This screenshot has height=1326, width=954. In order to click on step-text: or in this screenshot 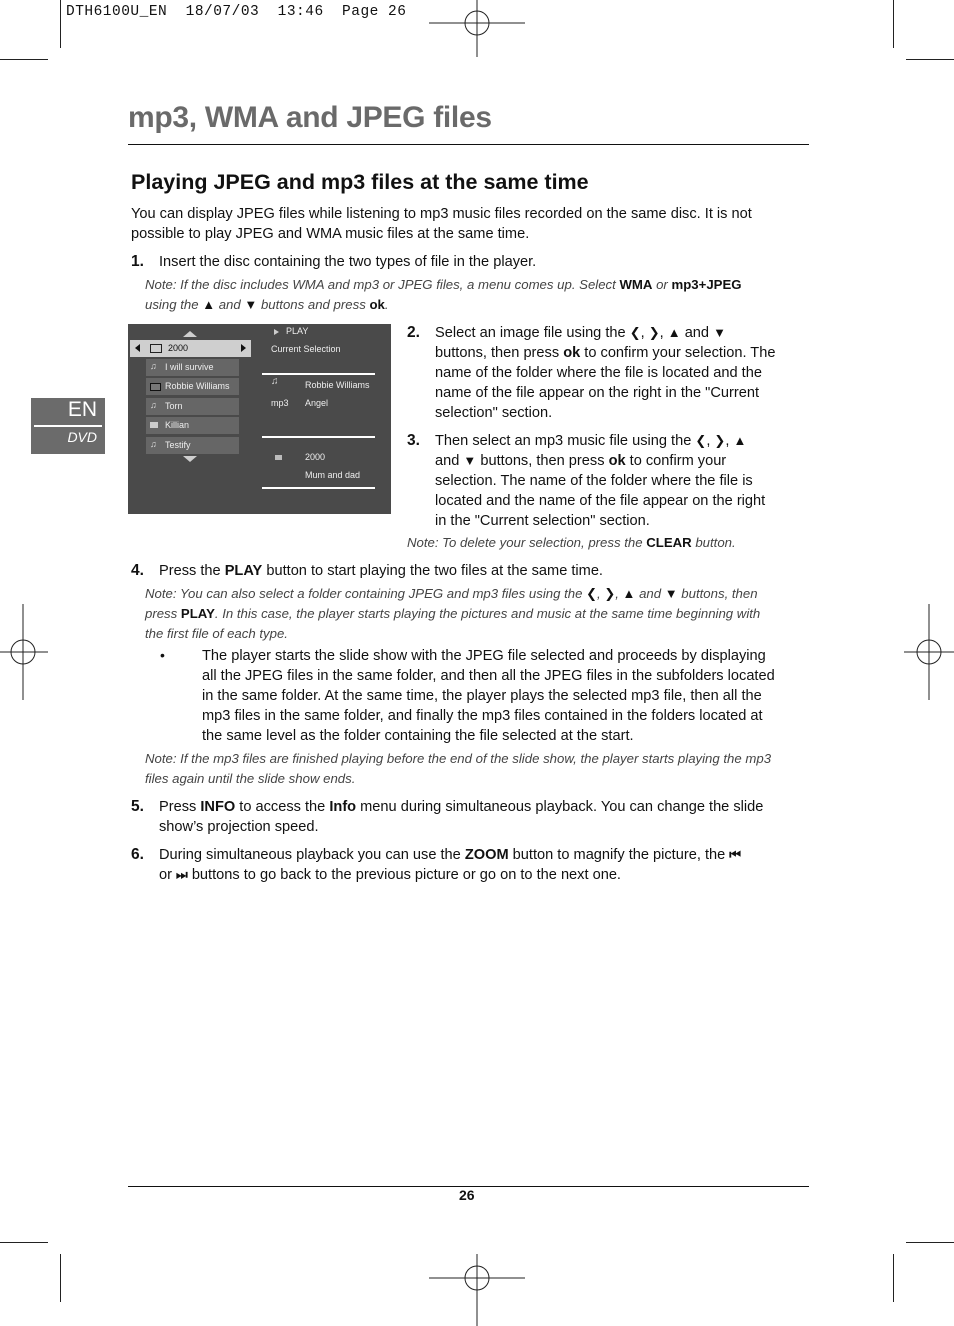, I will do `click(165, 875)`.